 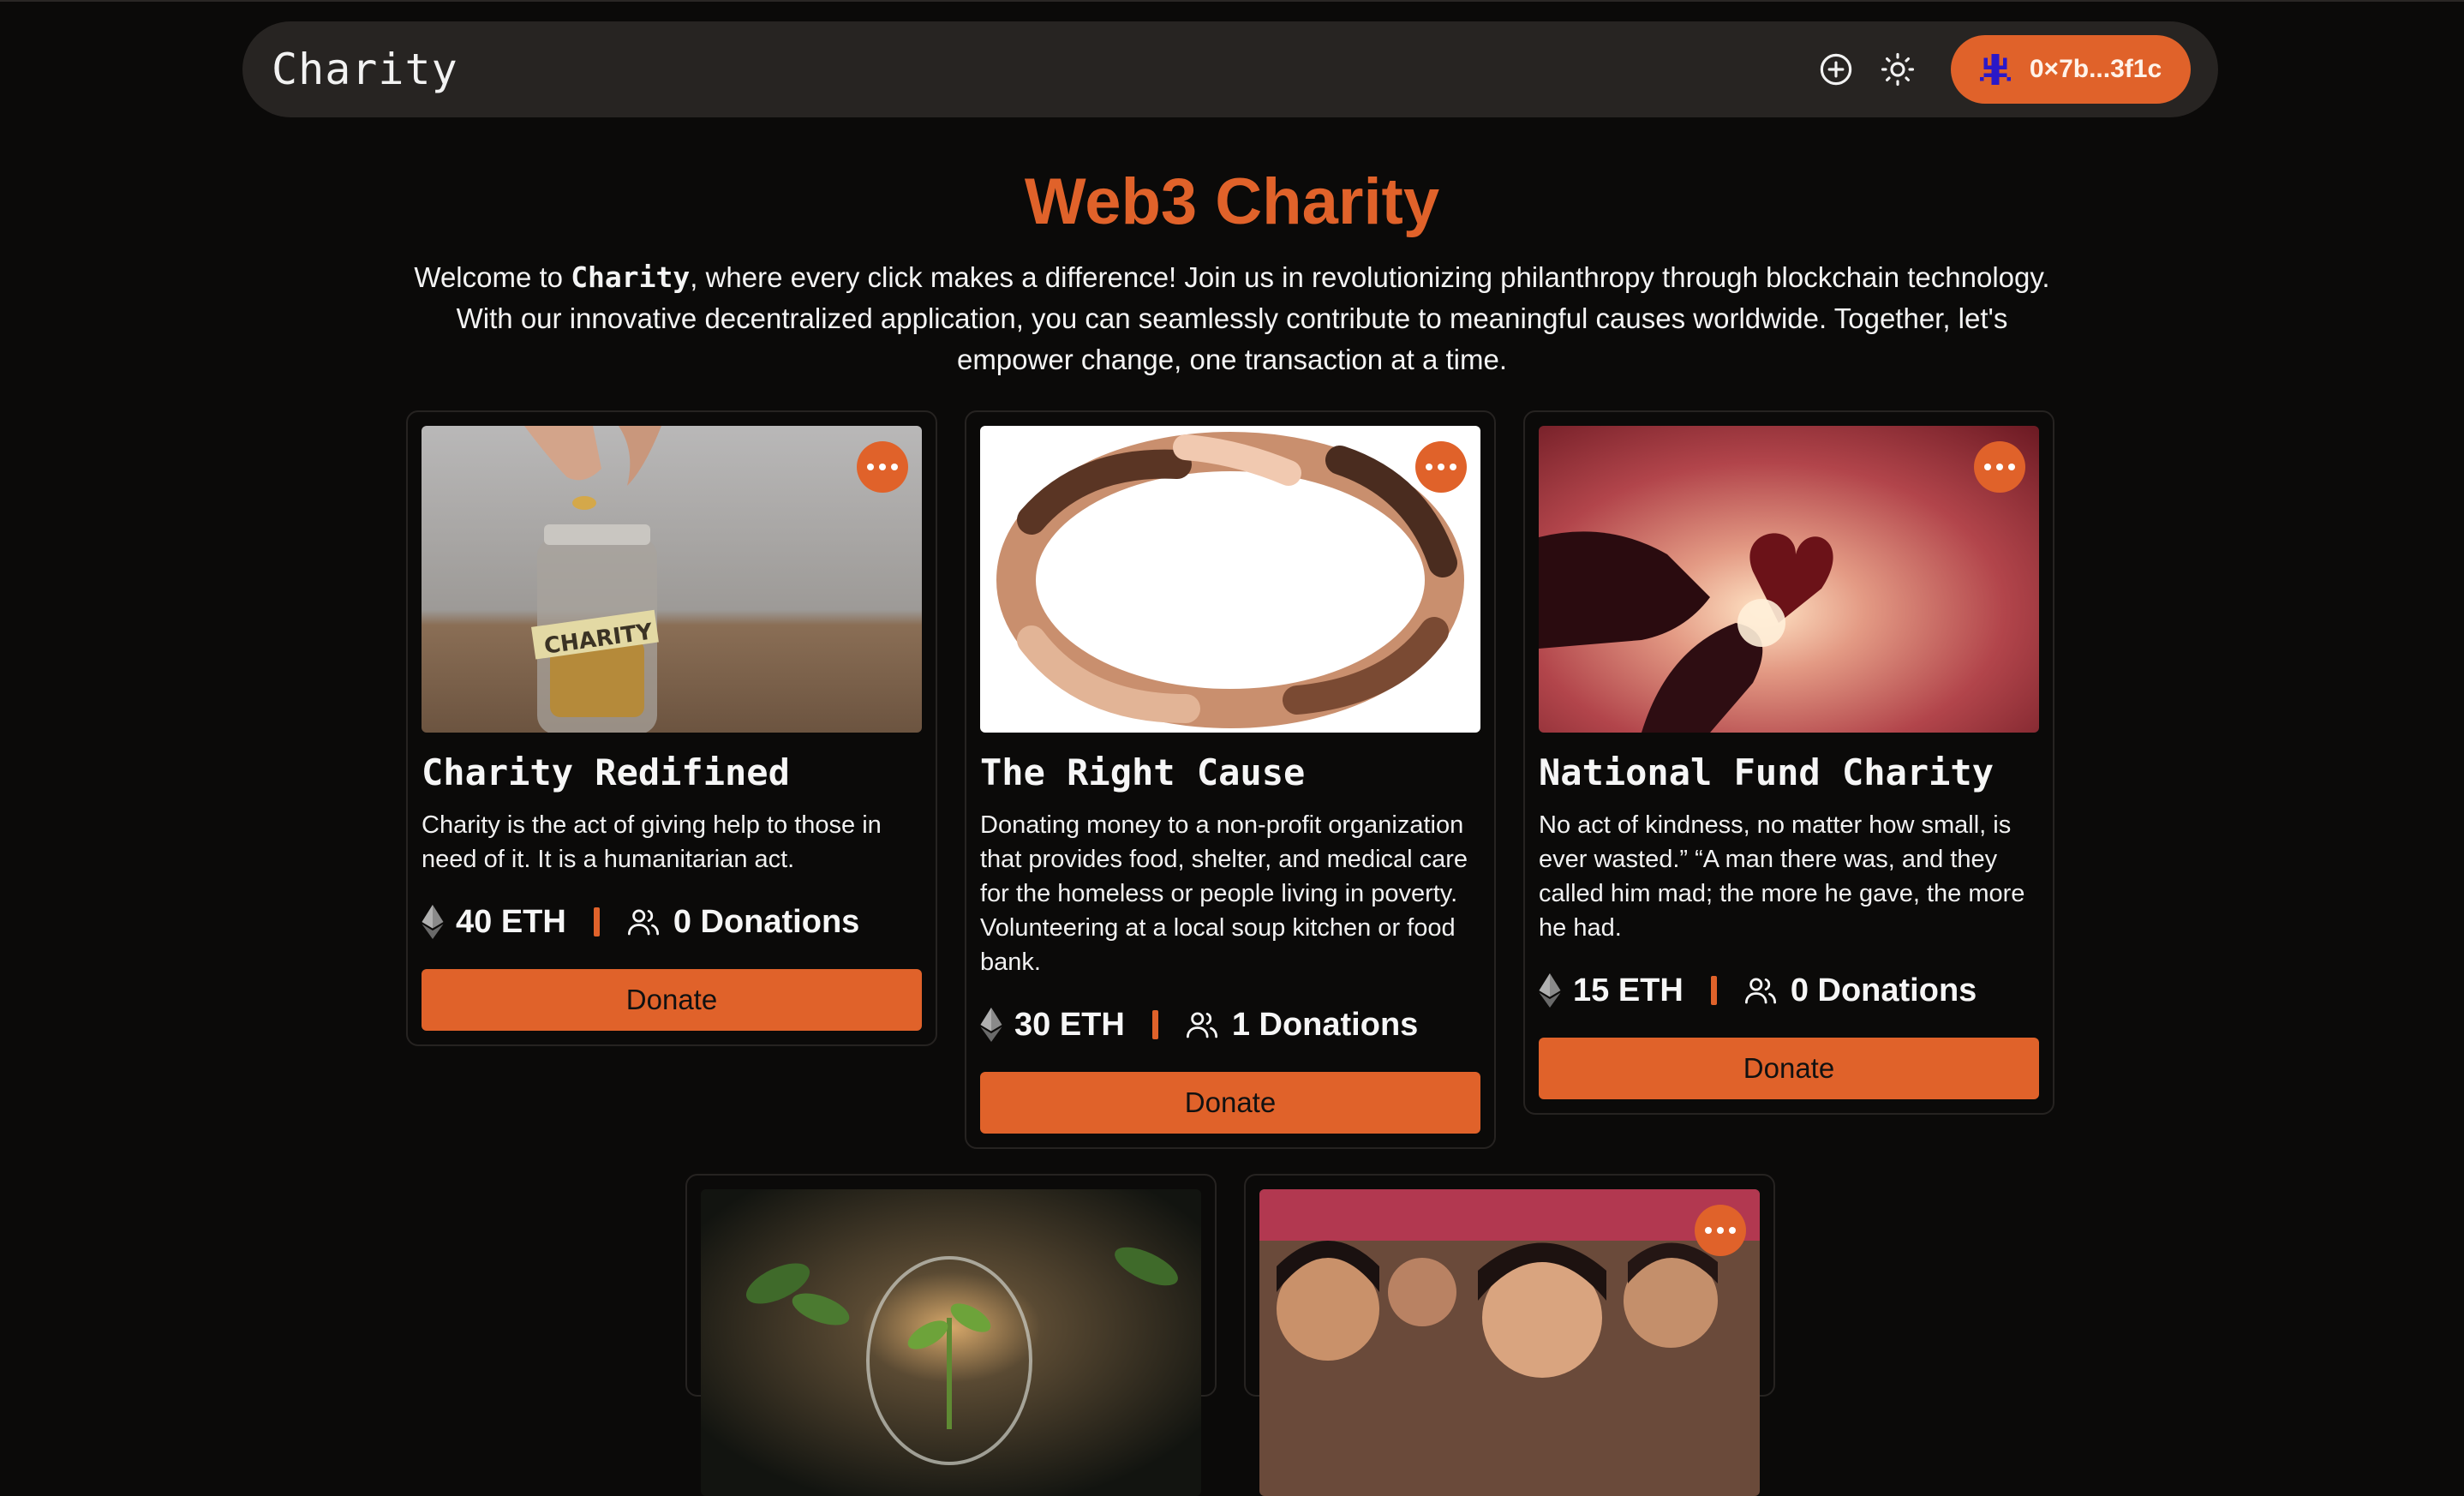 What do you see at coordinates (1232, 201) in the screenshot?
I see `page-title: Web3 Charity` at bounding box center [1232, 201].